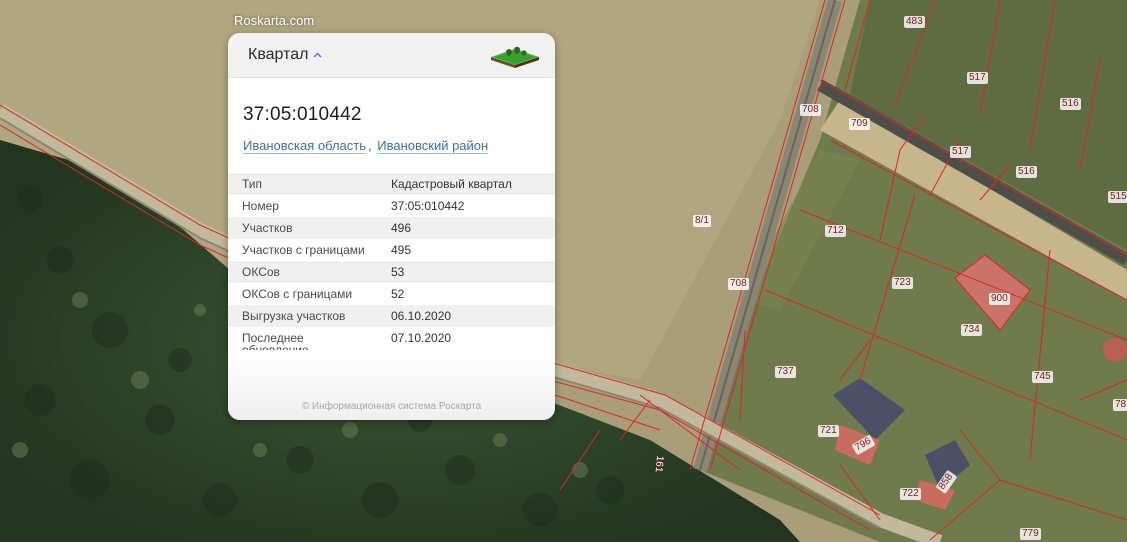 The height and width of the screenshot is (542, 1127). Describe the element at coordinates (274, 20) in the screenshot. I see `site-watermark: Roskarta.com` at that location.